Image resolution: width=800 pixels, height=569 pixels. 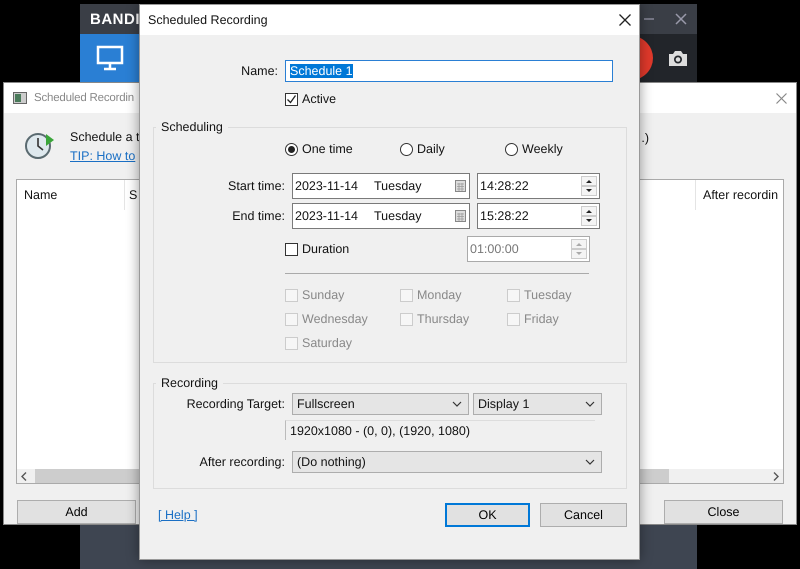 What do you see at coordinates (537, 404) in the screenshot?
I see `display-dropdown: Display 1` at bounding box center [537, 404].